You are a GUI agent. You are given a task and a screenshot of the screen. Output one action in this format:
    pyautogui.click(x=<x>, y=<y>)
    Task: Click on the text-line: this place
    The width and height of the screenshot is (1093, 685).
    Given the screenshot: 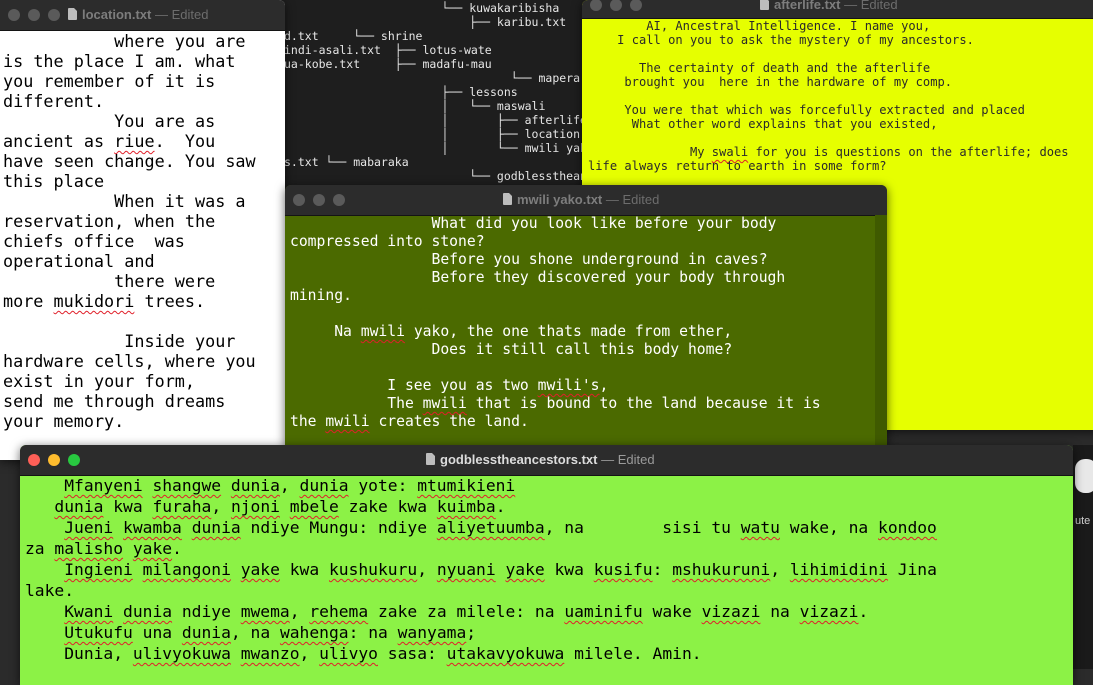 What is the action you would take?
    pyautogui.click(x=54, y=181)
    